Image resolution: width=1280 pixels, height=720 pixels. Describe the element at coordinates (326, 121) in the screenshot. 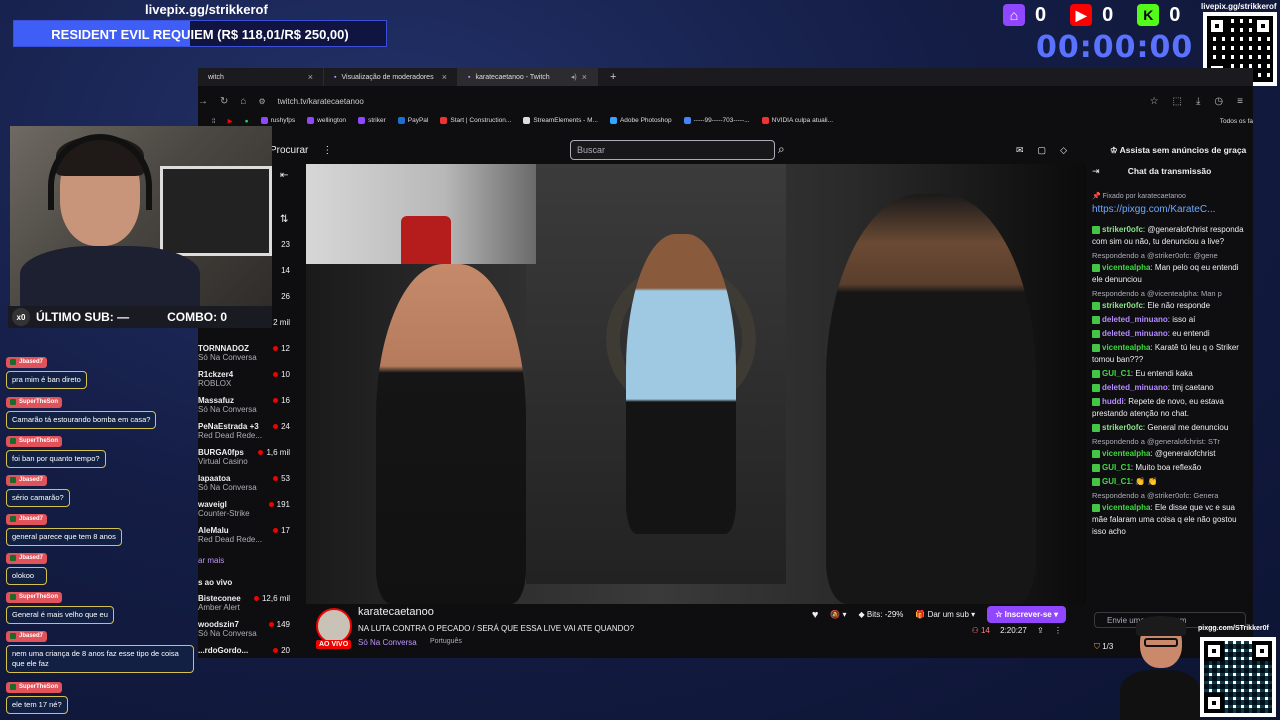

I see `bookmark-wellington: wellington` at that location.